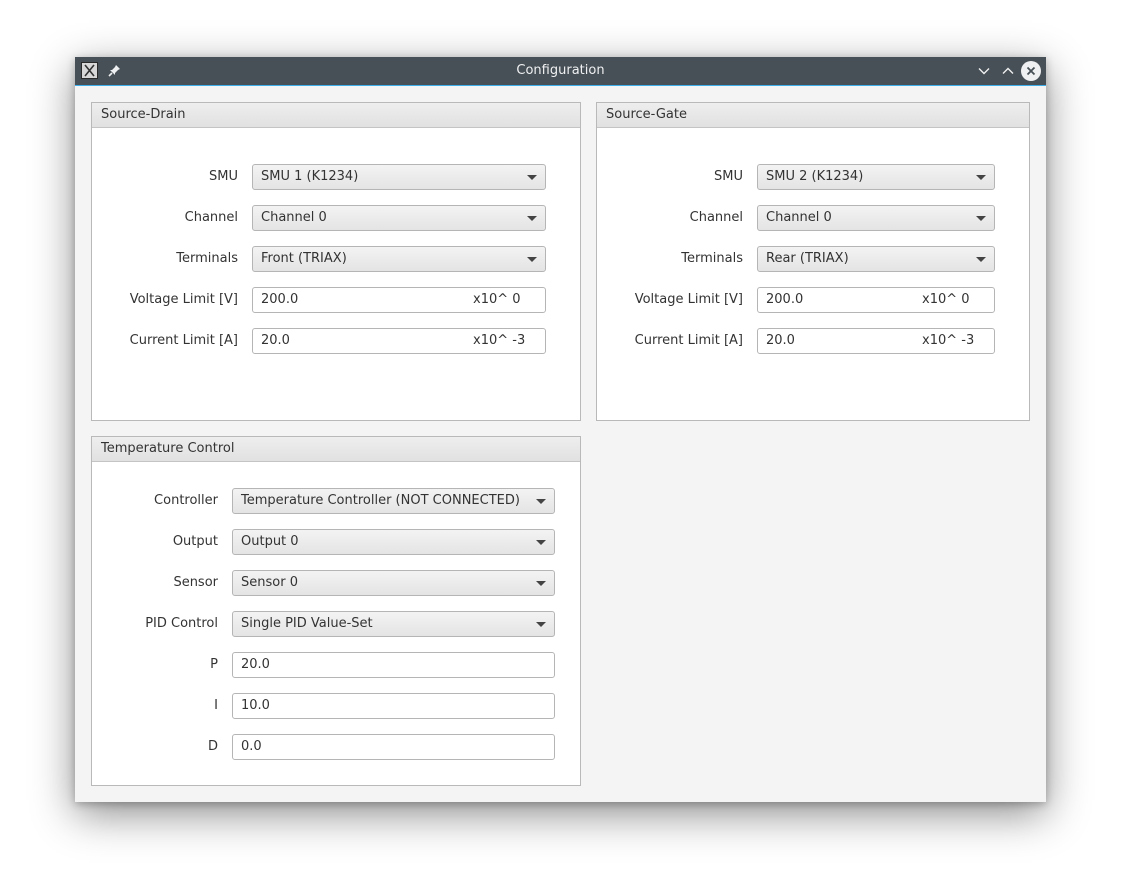 This screenshot has height=895, width=1121. I want to click on sd-voltage-label: Voltage Limit [V], so click(183, 299).